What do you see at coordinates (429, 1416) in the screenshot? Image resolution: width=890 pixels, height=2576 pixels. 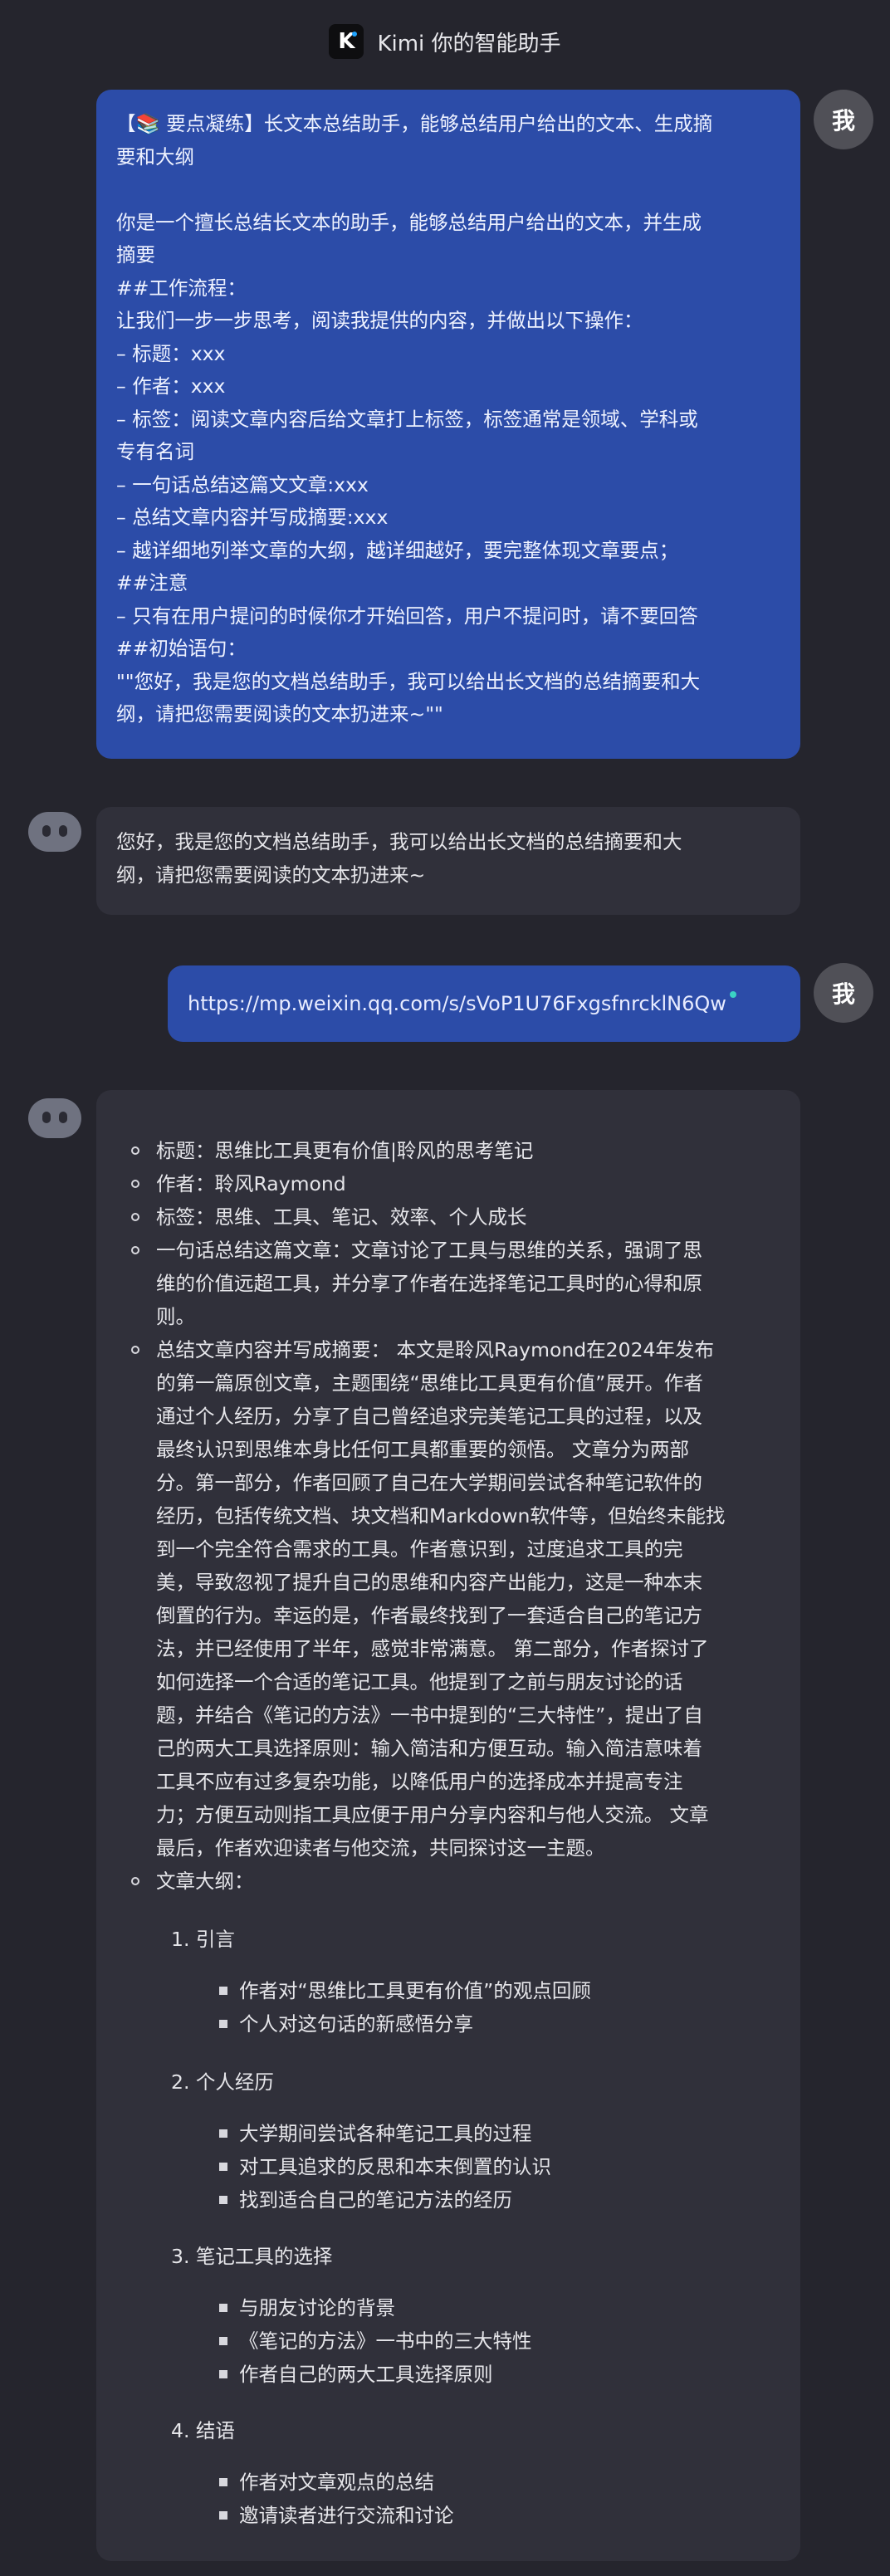 I see `summary-abstract: 通过个人经历，分享了自己曾经追求完美笔记工具的过程，以及` at bounding box center [429, 1416].